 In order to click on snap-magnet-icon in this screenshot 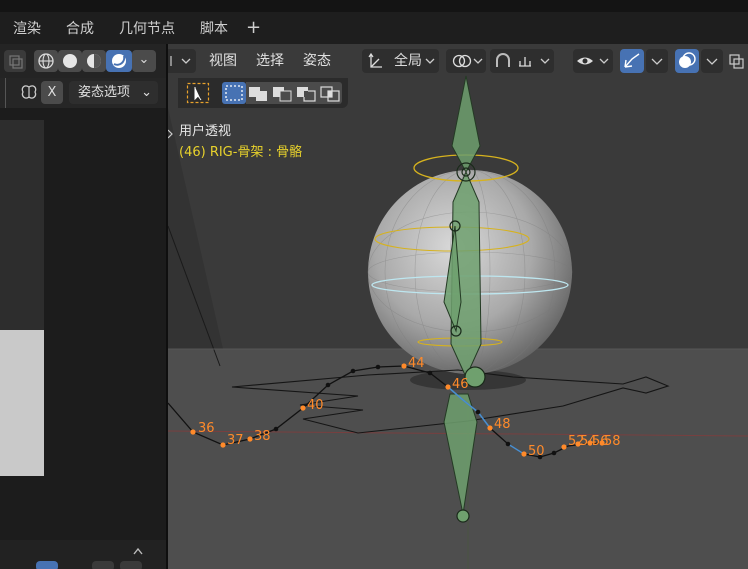, I will do `click(523, 60)`.